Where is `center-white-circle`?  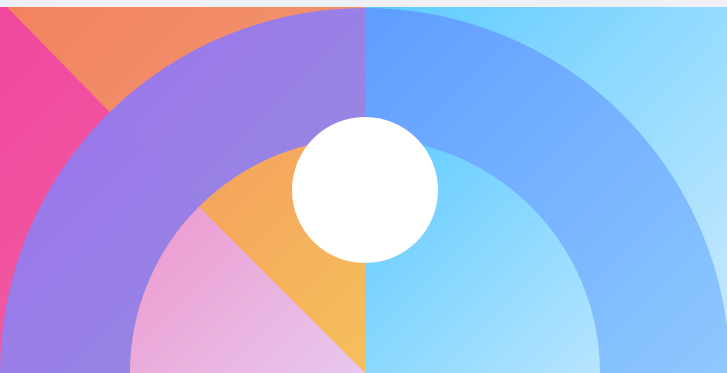 center-white-circle is located at coordinates (365, 190).